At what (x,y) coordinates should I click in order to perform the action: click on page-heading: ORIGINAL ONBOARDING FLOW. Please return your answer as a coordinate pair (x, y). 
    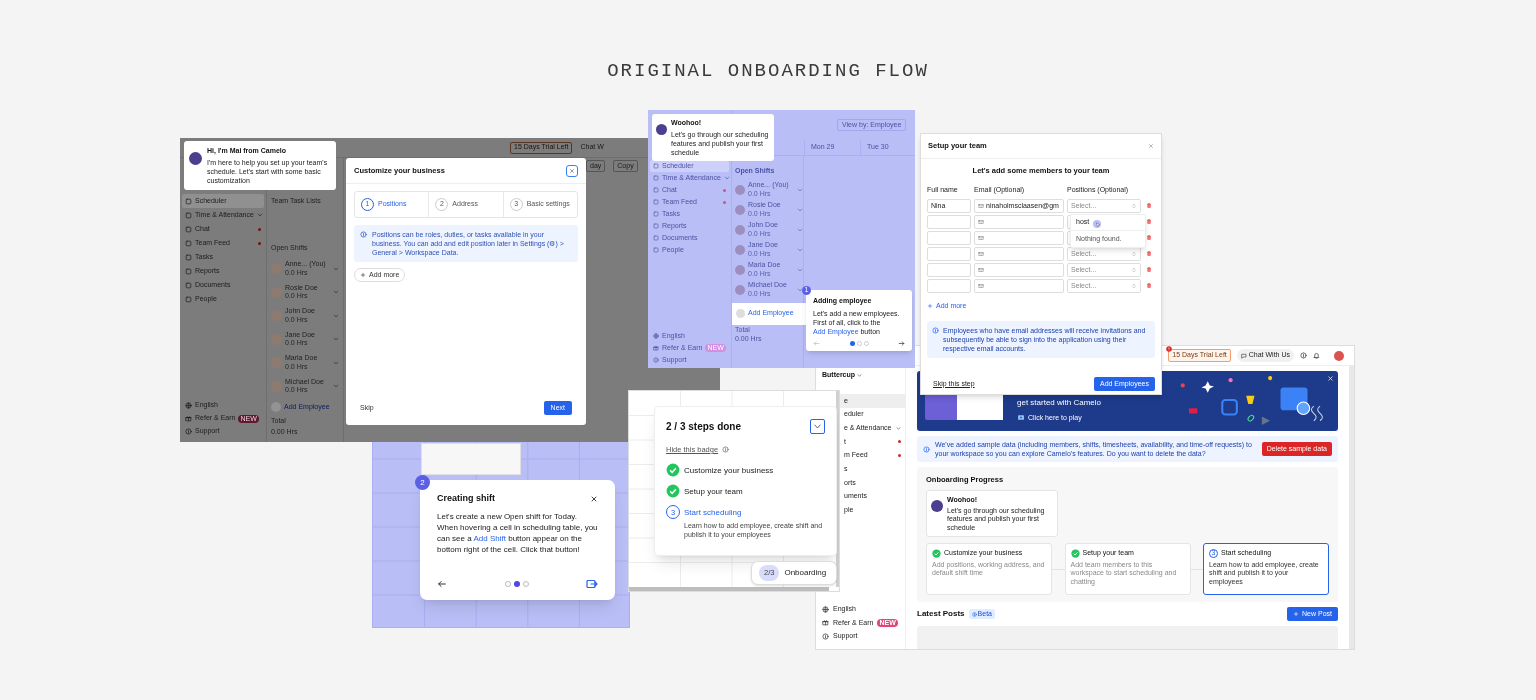
    Looking at the image, I should click on (768, 71).